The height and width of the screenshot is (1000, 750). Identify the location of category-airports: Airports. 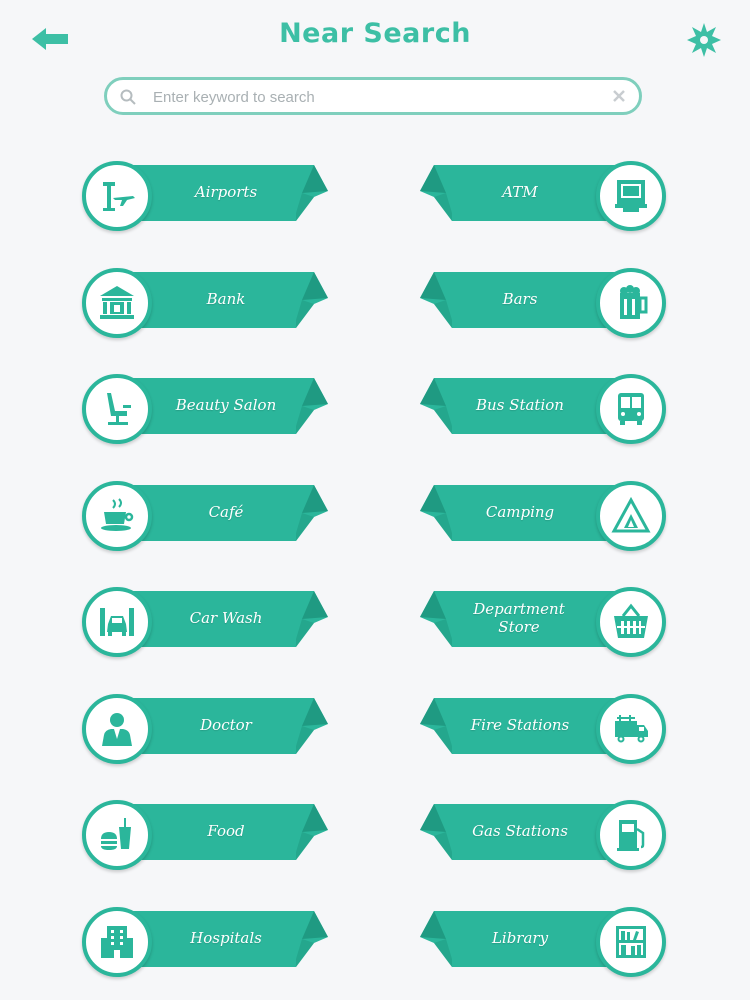
(207, 195).